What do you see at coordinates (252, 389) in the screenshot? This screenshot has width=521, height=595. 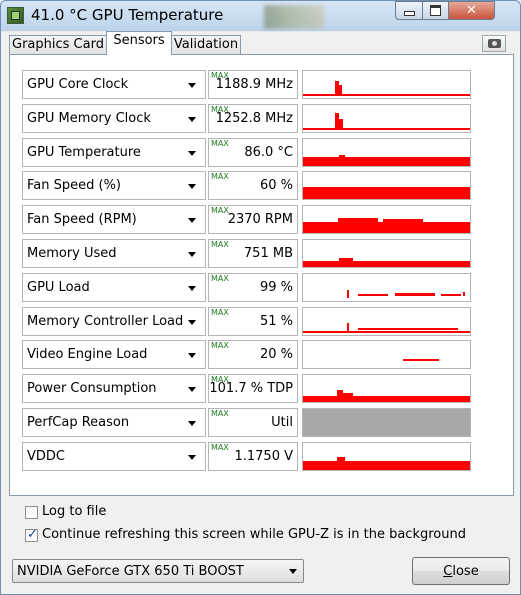 I see `sensor-row-power-consumption: Power Consumption MAX 101.7 % TDP` at bounding box center [252, 389].